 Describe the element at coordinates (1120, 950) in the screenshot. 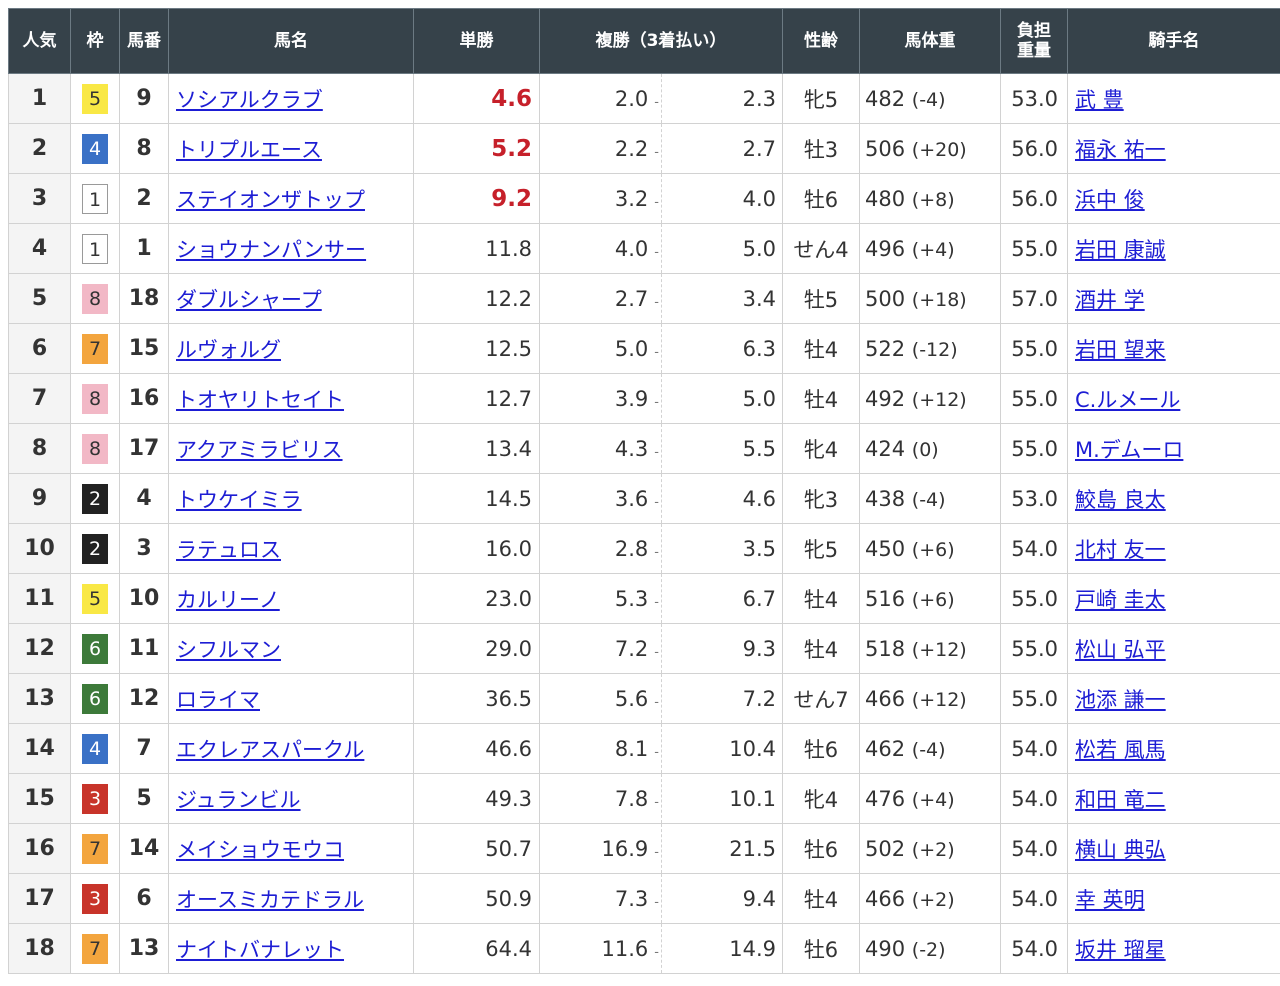

I see `jockey-link: 坂井 瑠星` at that location.